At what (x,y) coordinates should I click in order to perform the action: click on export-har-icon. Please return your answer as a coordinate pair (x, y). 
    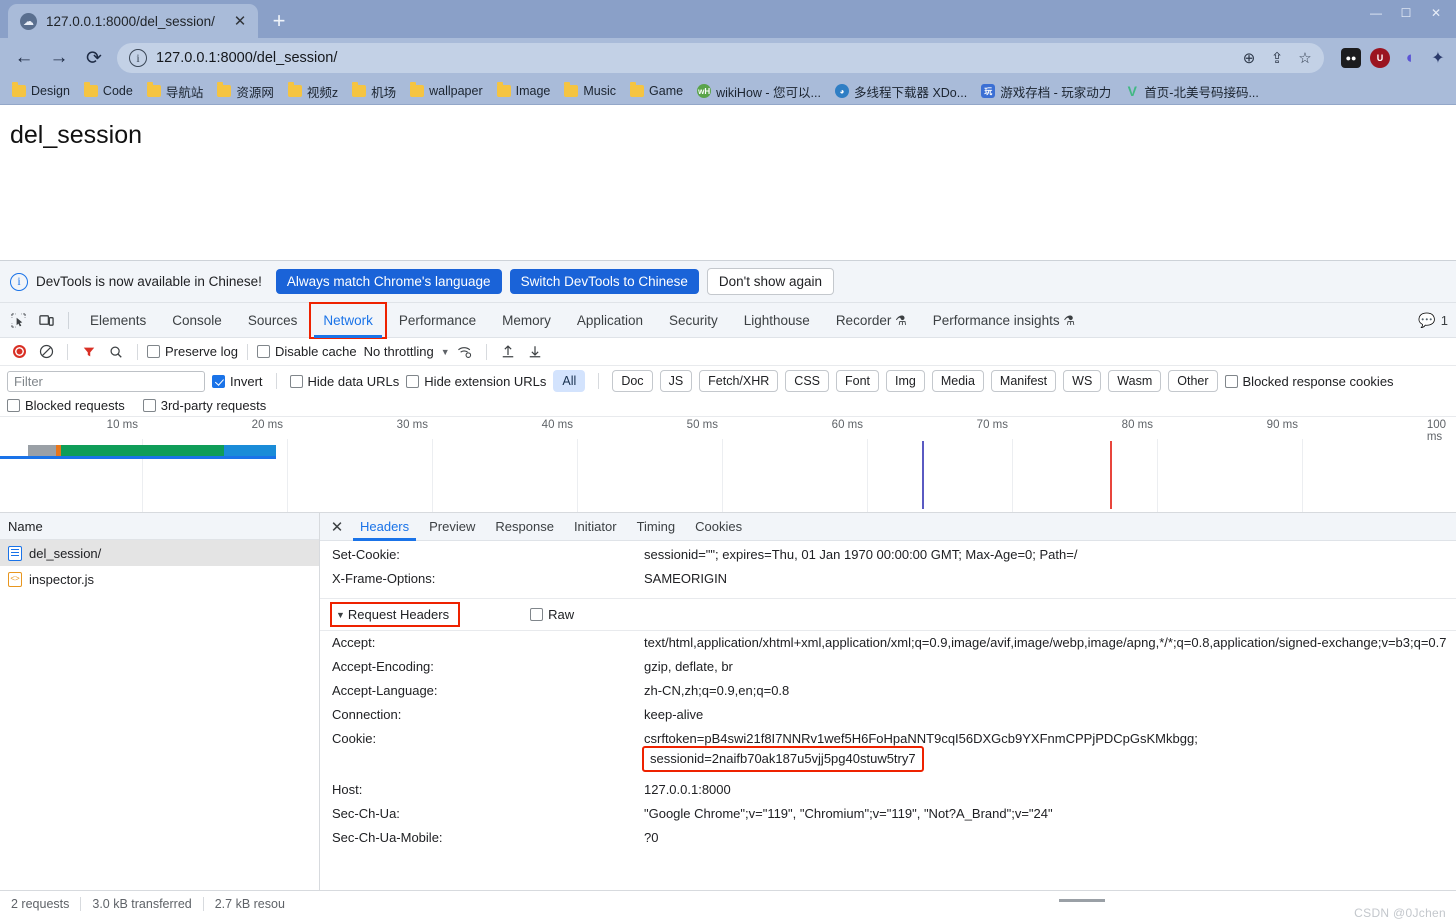
    Looking at the image, I should click on (535, 352).